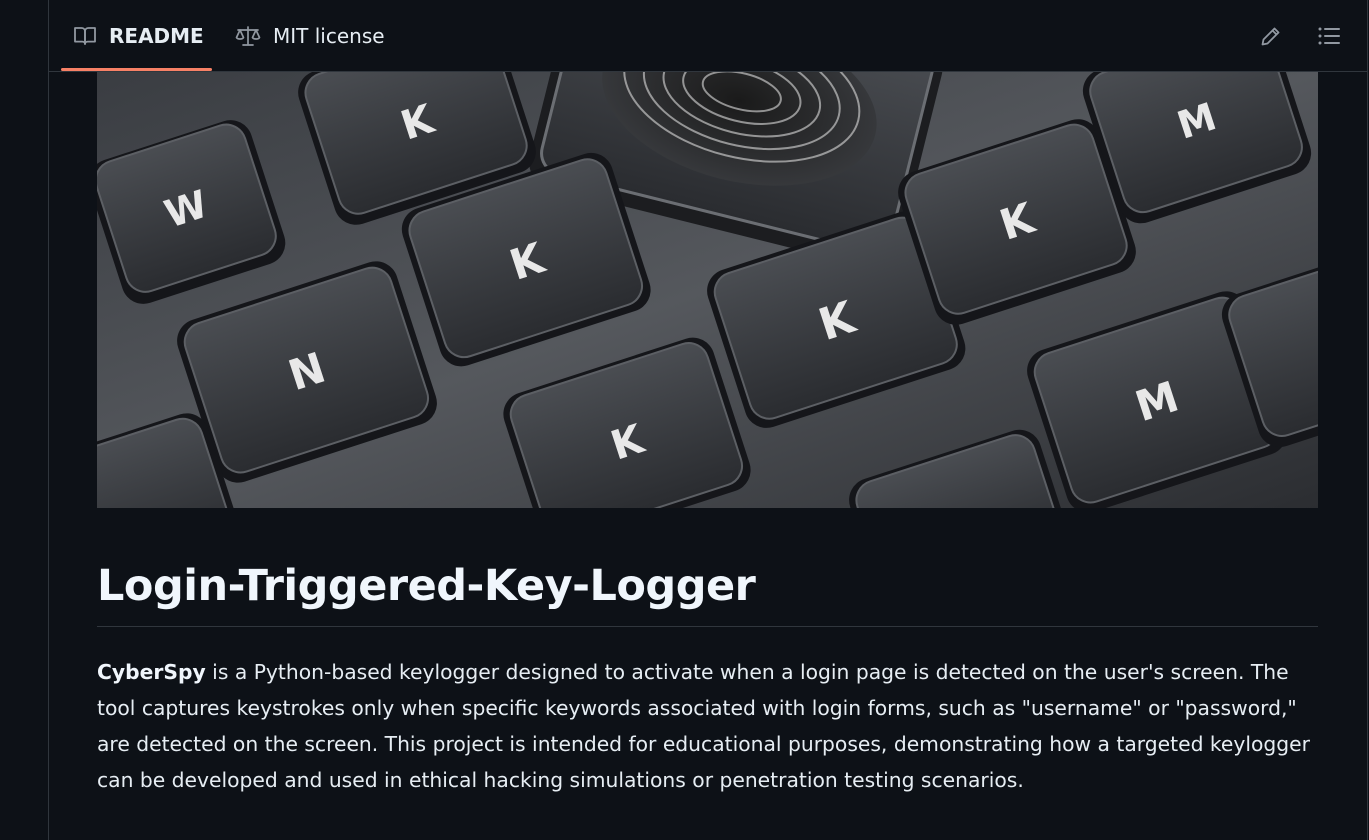 The image size is (1369, 840). Describe the element at coordinates (85, 36) in the screenshot. I see `book-icon` at that location.